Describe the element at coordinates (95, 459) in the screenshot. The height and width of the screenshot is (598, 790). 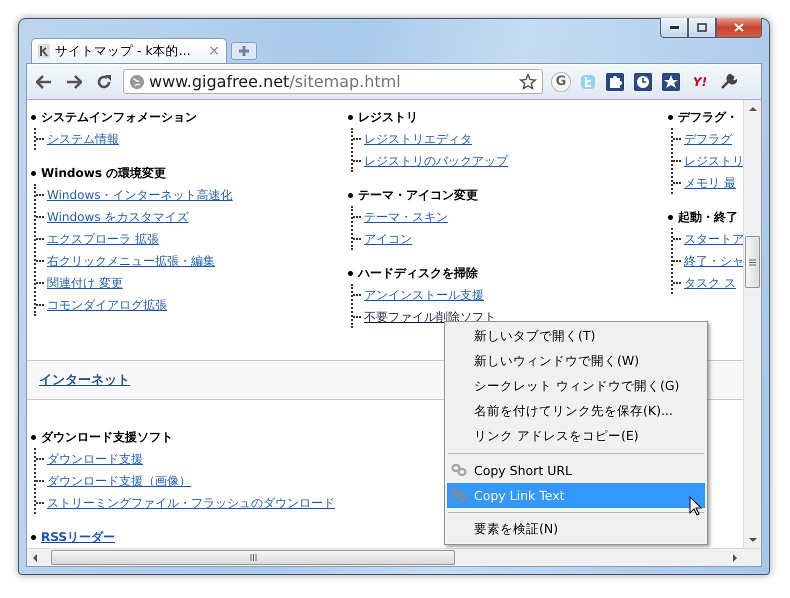
I see `page-link: ダウンロード支援` at that location.